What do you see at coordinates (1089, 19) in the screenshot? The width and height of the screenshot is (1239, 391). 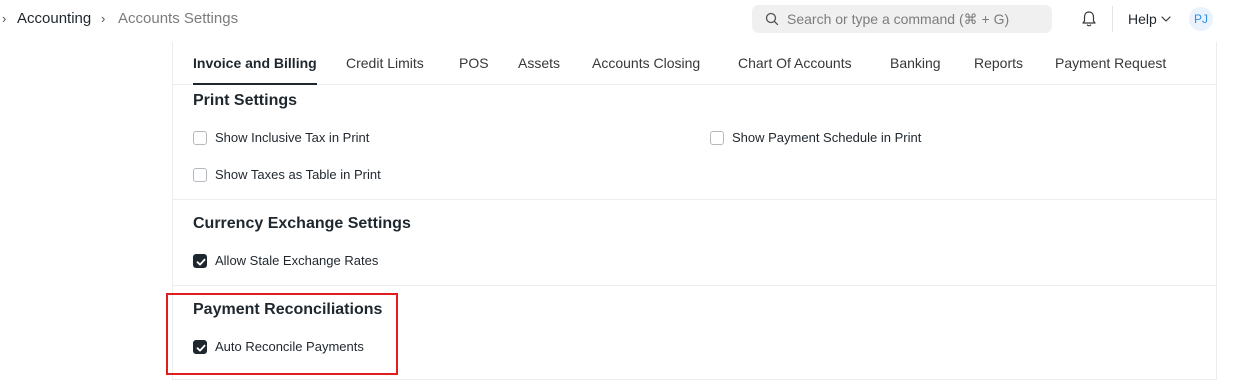 I see `notification-bell-icon` at bounding box center [1089, 19].